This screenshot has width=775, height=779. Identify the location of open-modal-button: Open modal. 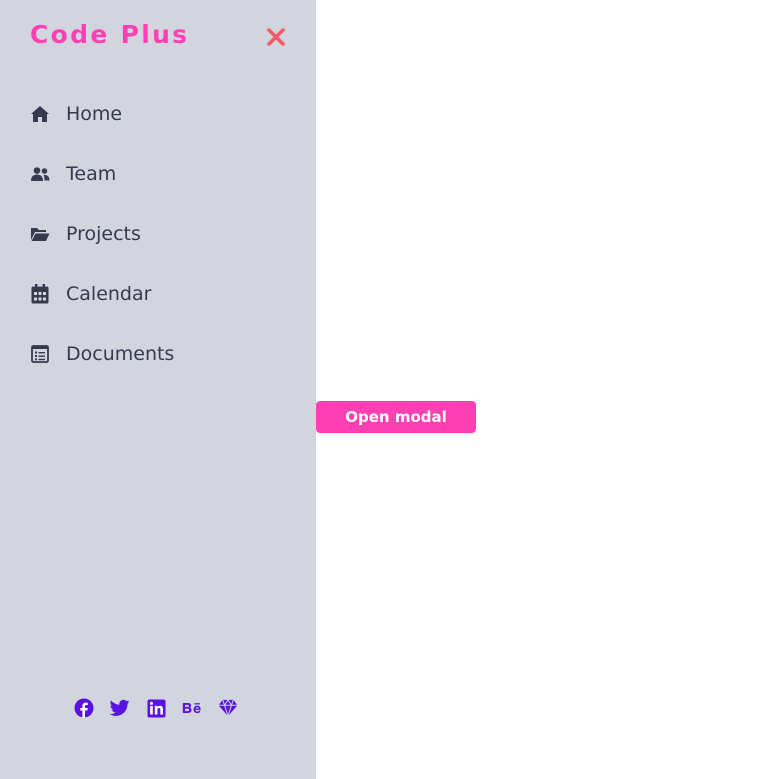
(396, 417).